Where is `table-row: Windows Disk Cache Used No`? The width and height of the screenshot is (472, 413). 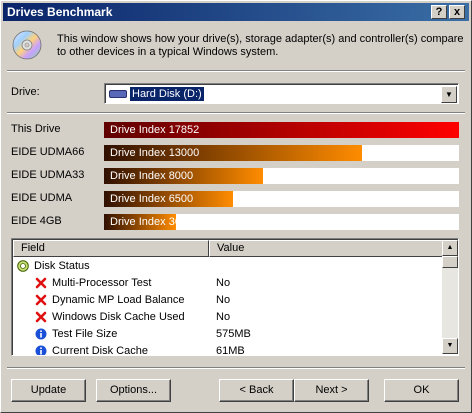
table-row: Windows Disk Cache Used No is located at coordinates (228, 317).